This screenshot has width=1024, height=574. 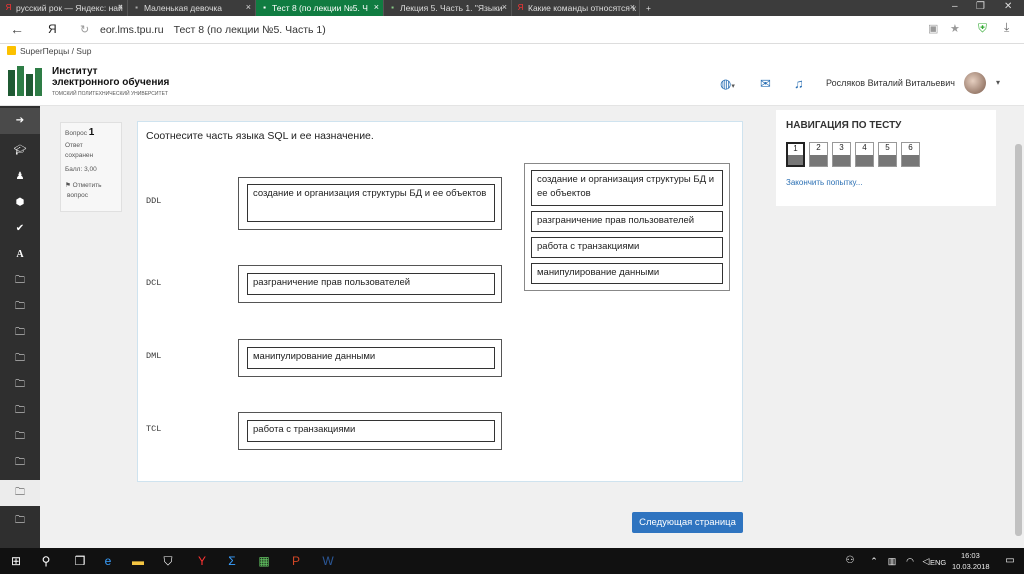 What do you see at coordinates (970, 555) in the screenshot?
I see `clock-time: 16:03` at bounding box center [970, 555].